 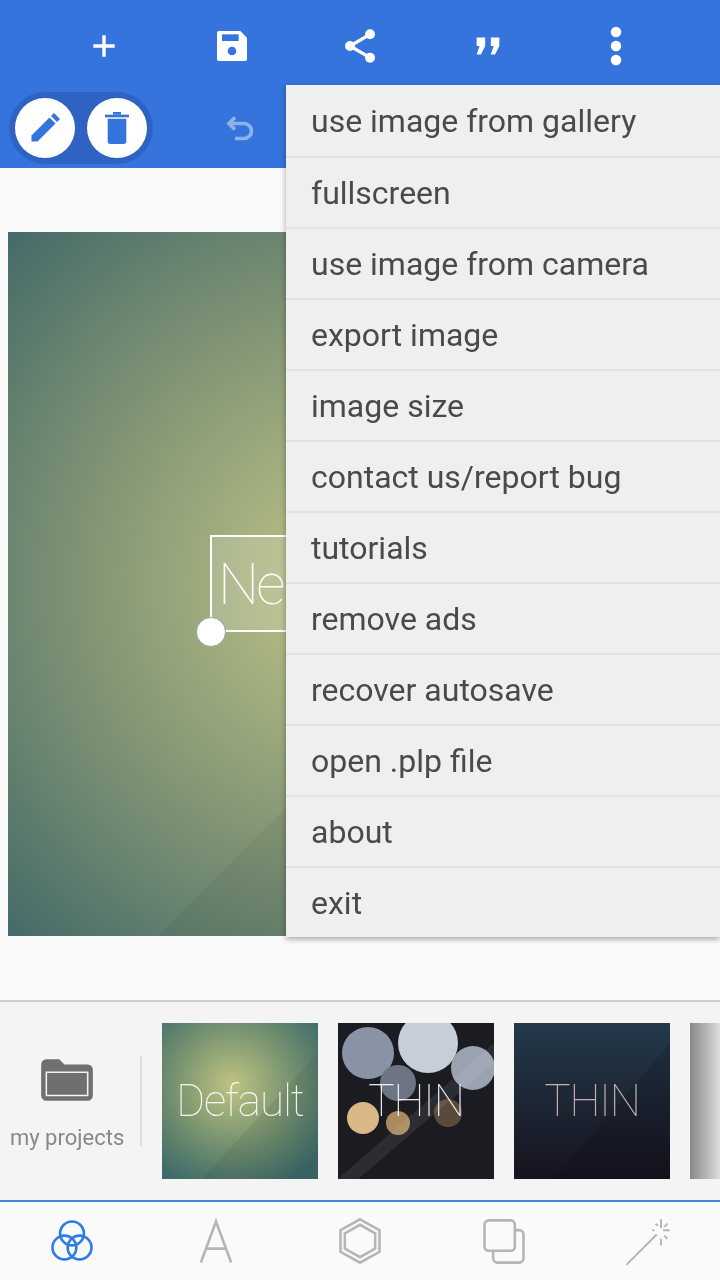 What do you see at coordinates (503, 901) in the screenshot?
I see `menu-item: exit` at bounding box center [503, 901].